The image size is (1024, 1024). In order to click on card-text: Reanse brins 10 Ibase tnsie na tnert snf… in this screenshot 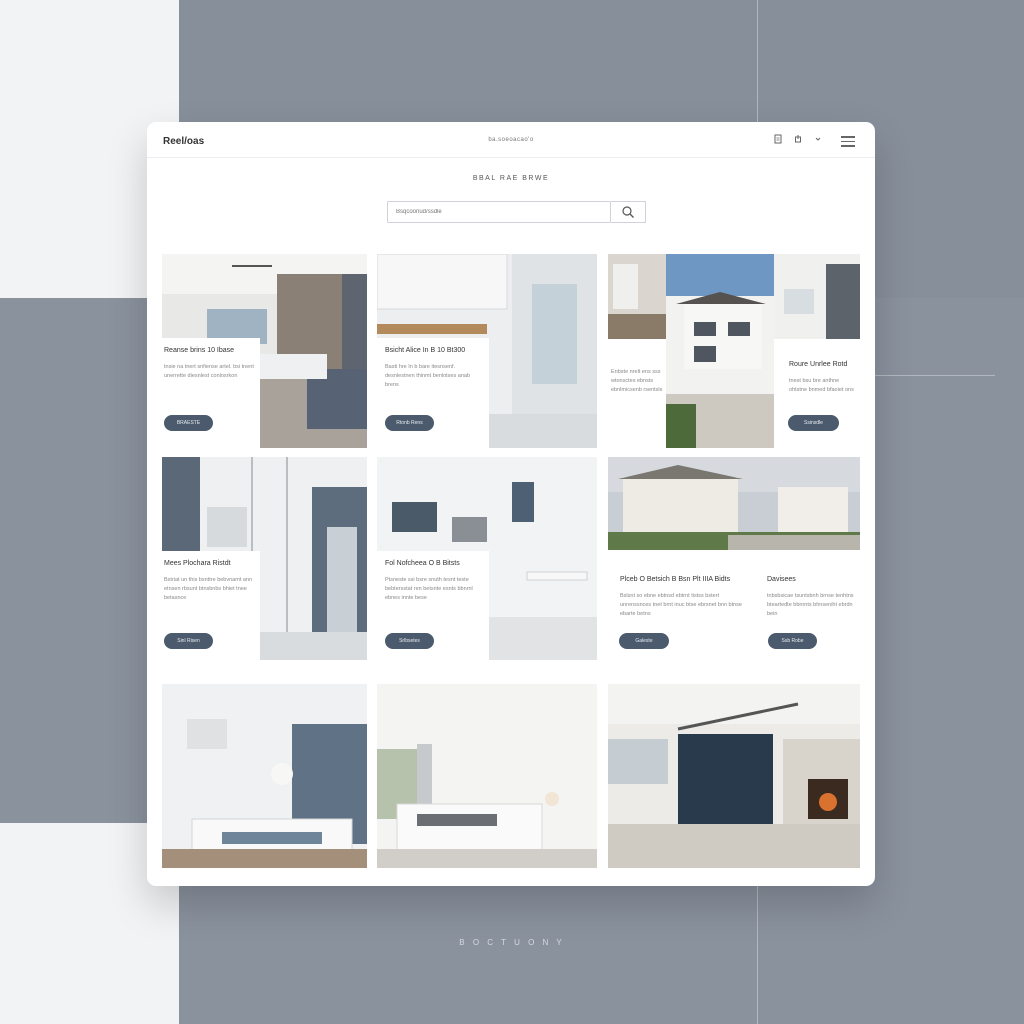, I will do `click(211, 393)`.